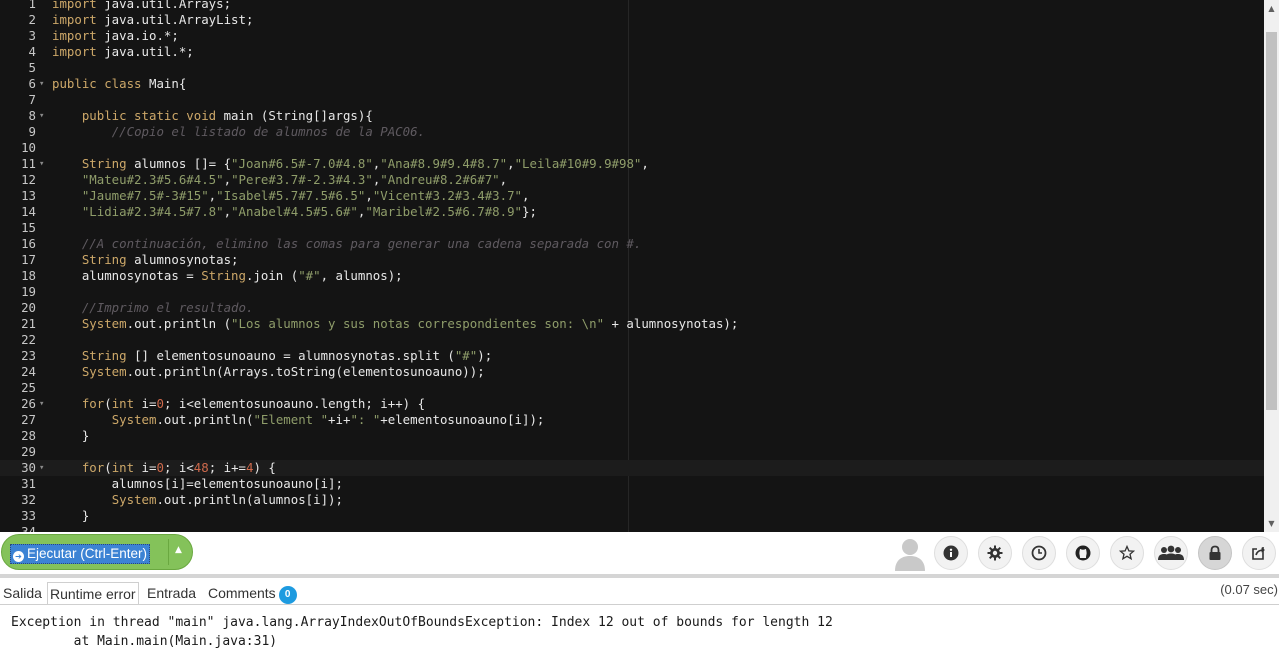 This screenshot has width=1279, height=665. I want to click on line-number: 32, so click(28, 499).